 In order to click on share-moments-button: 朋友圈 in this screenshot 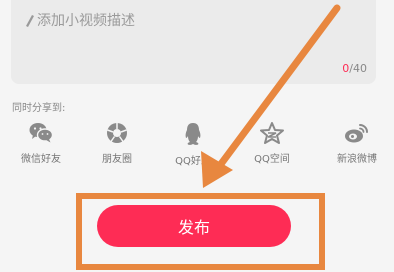, I will do `click(117, 143)`.